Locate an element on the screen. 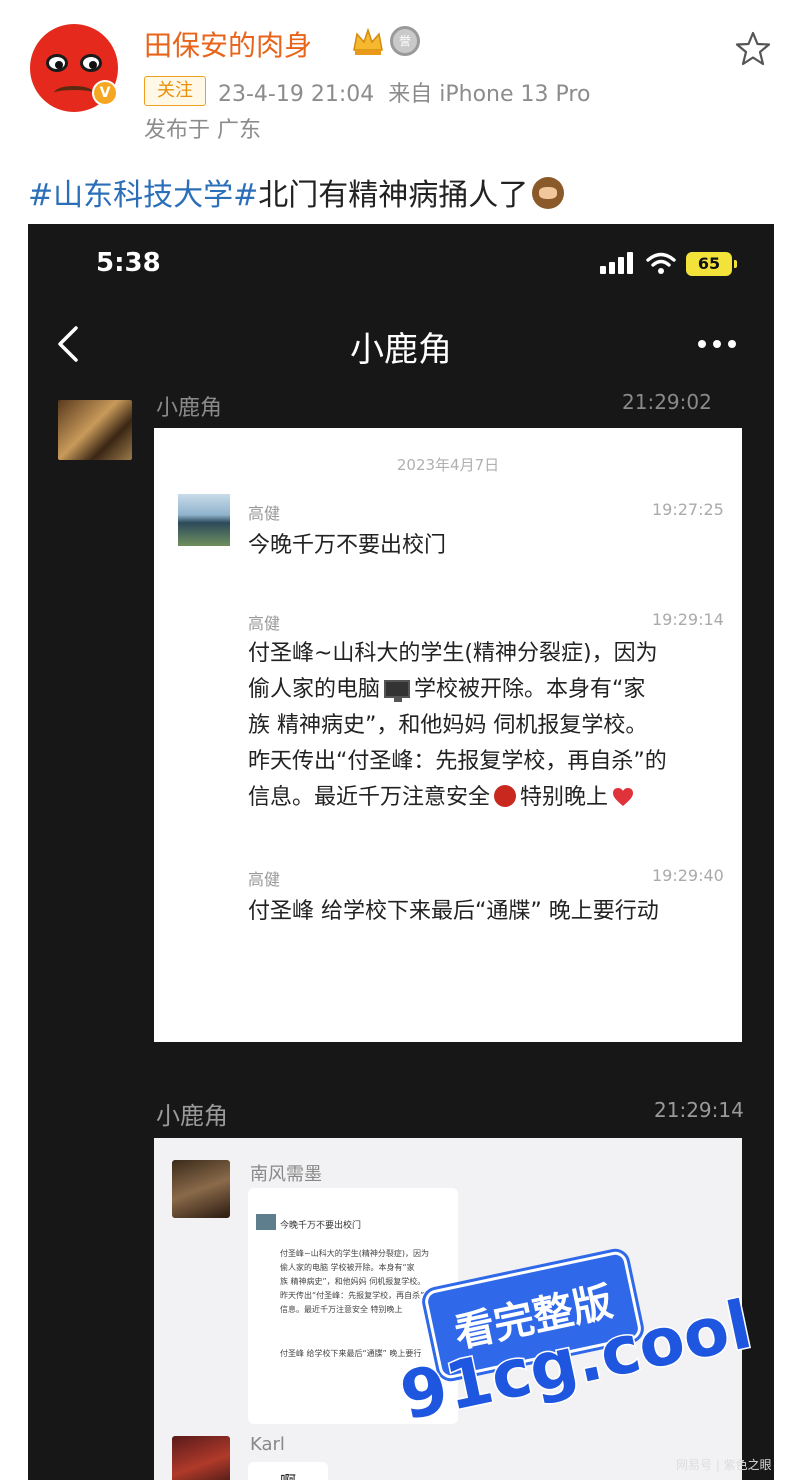 Image resolution: width=800 pixels, height=1480 pixels. medal-icon: 誉 is located at coordinates (405, 41).